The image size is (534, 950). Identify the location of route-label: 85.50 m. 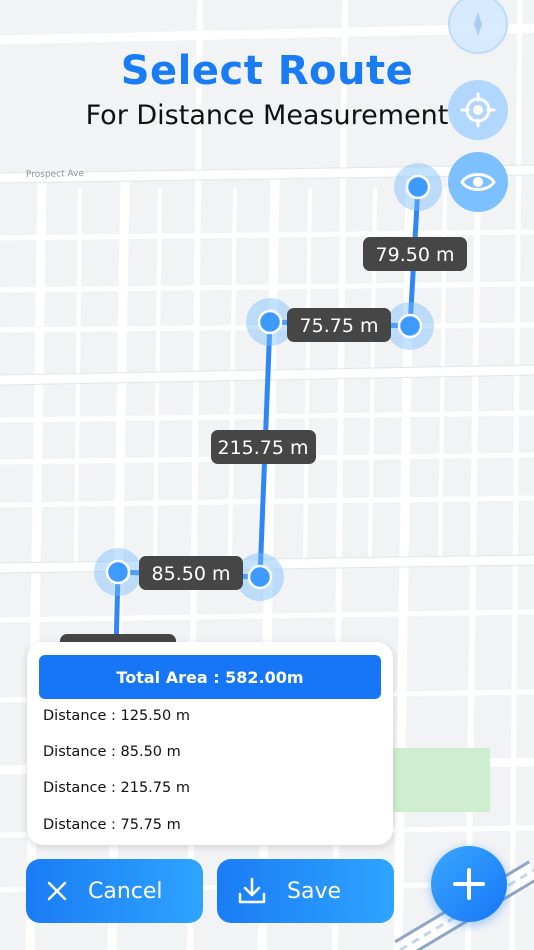
(191, 573).